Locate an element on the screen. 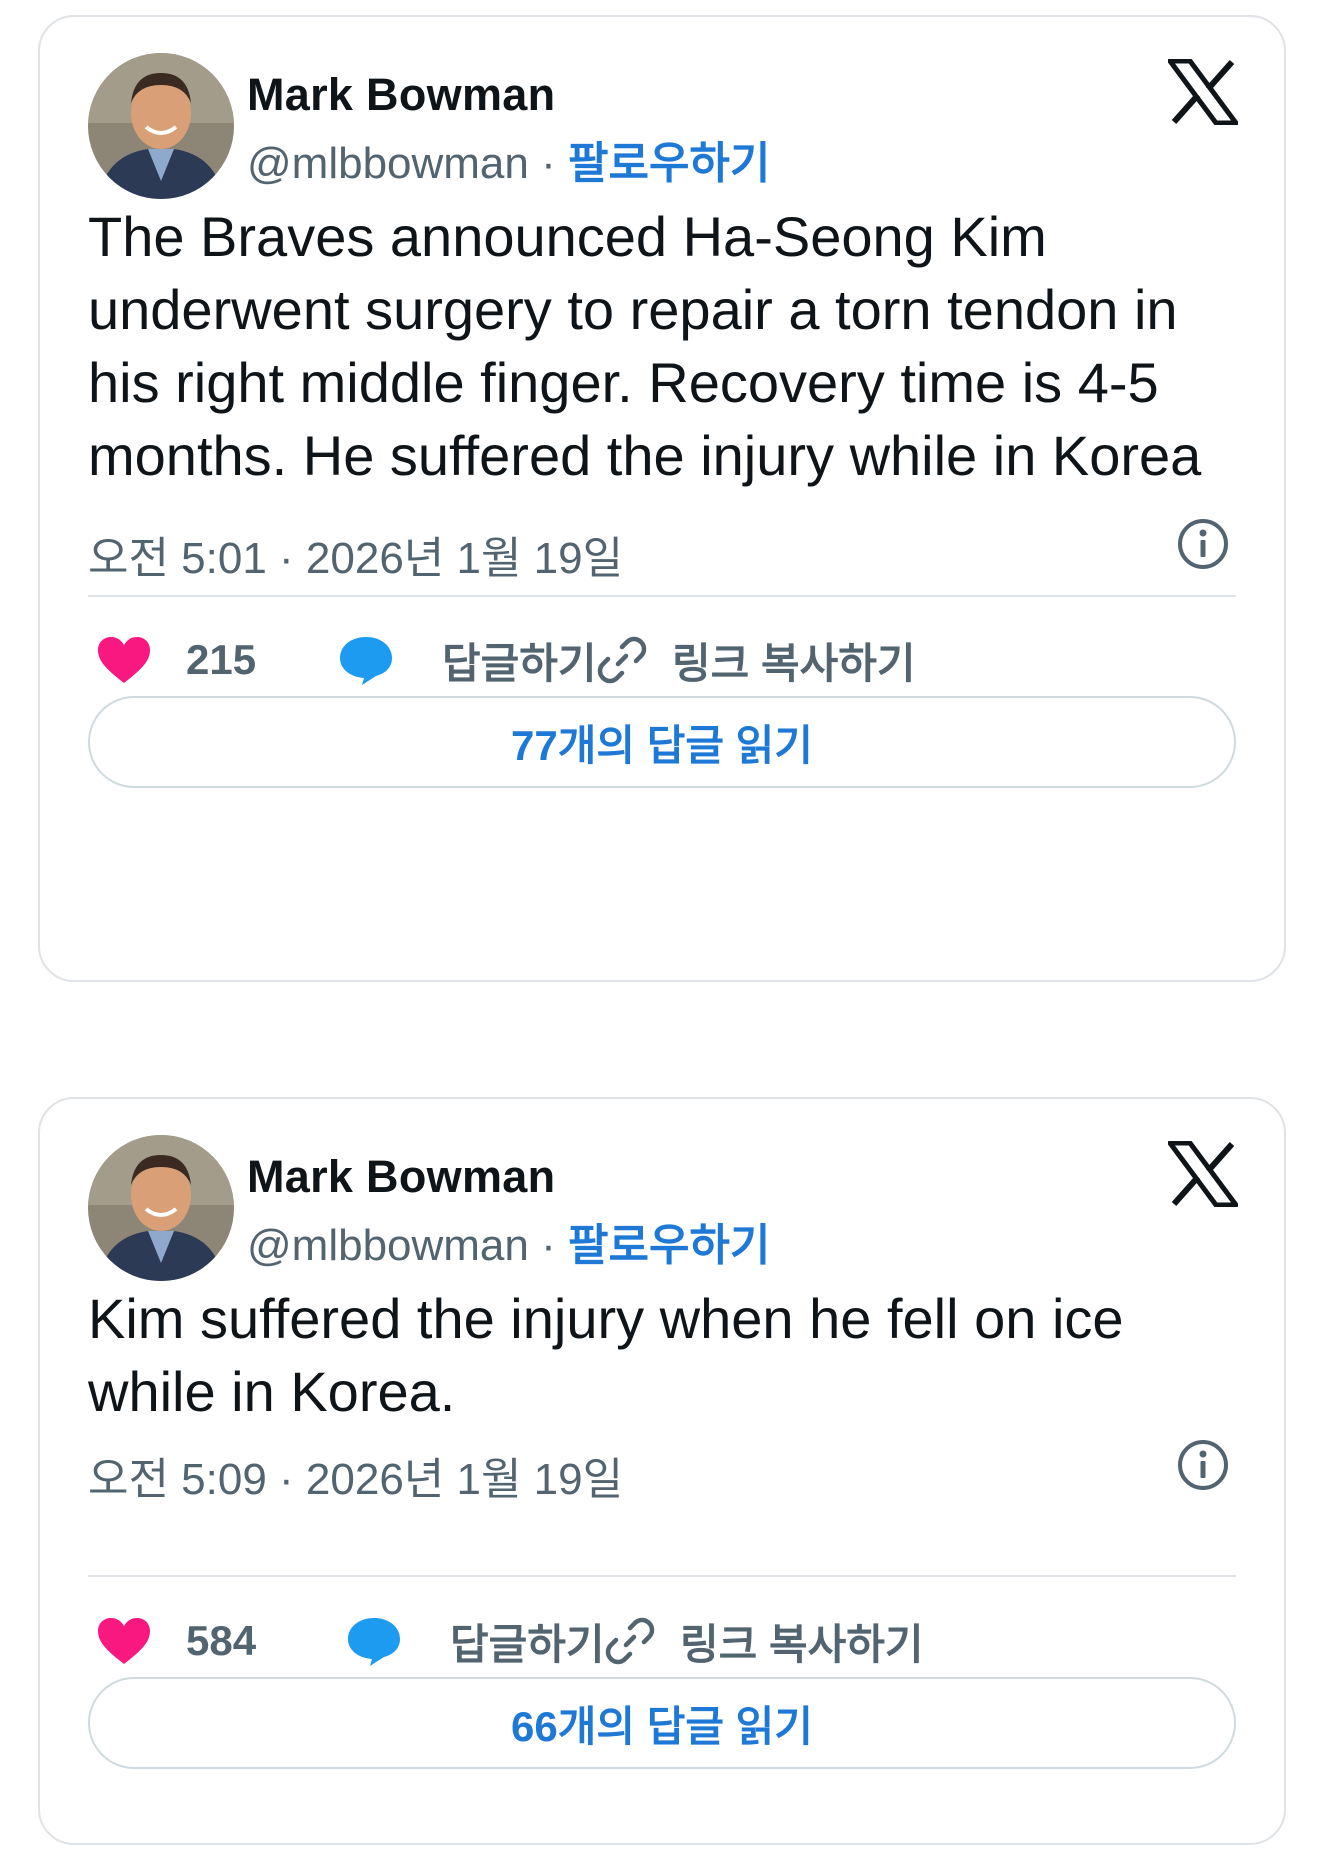  tweet-actions: 584 답글하기 링크 복사하기 is located at coordinates (666, 1641).